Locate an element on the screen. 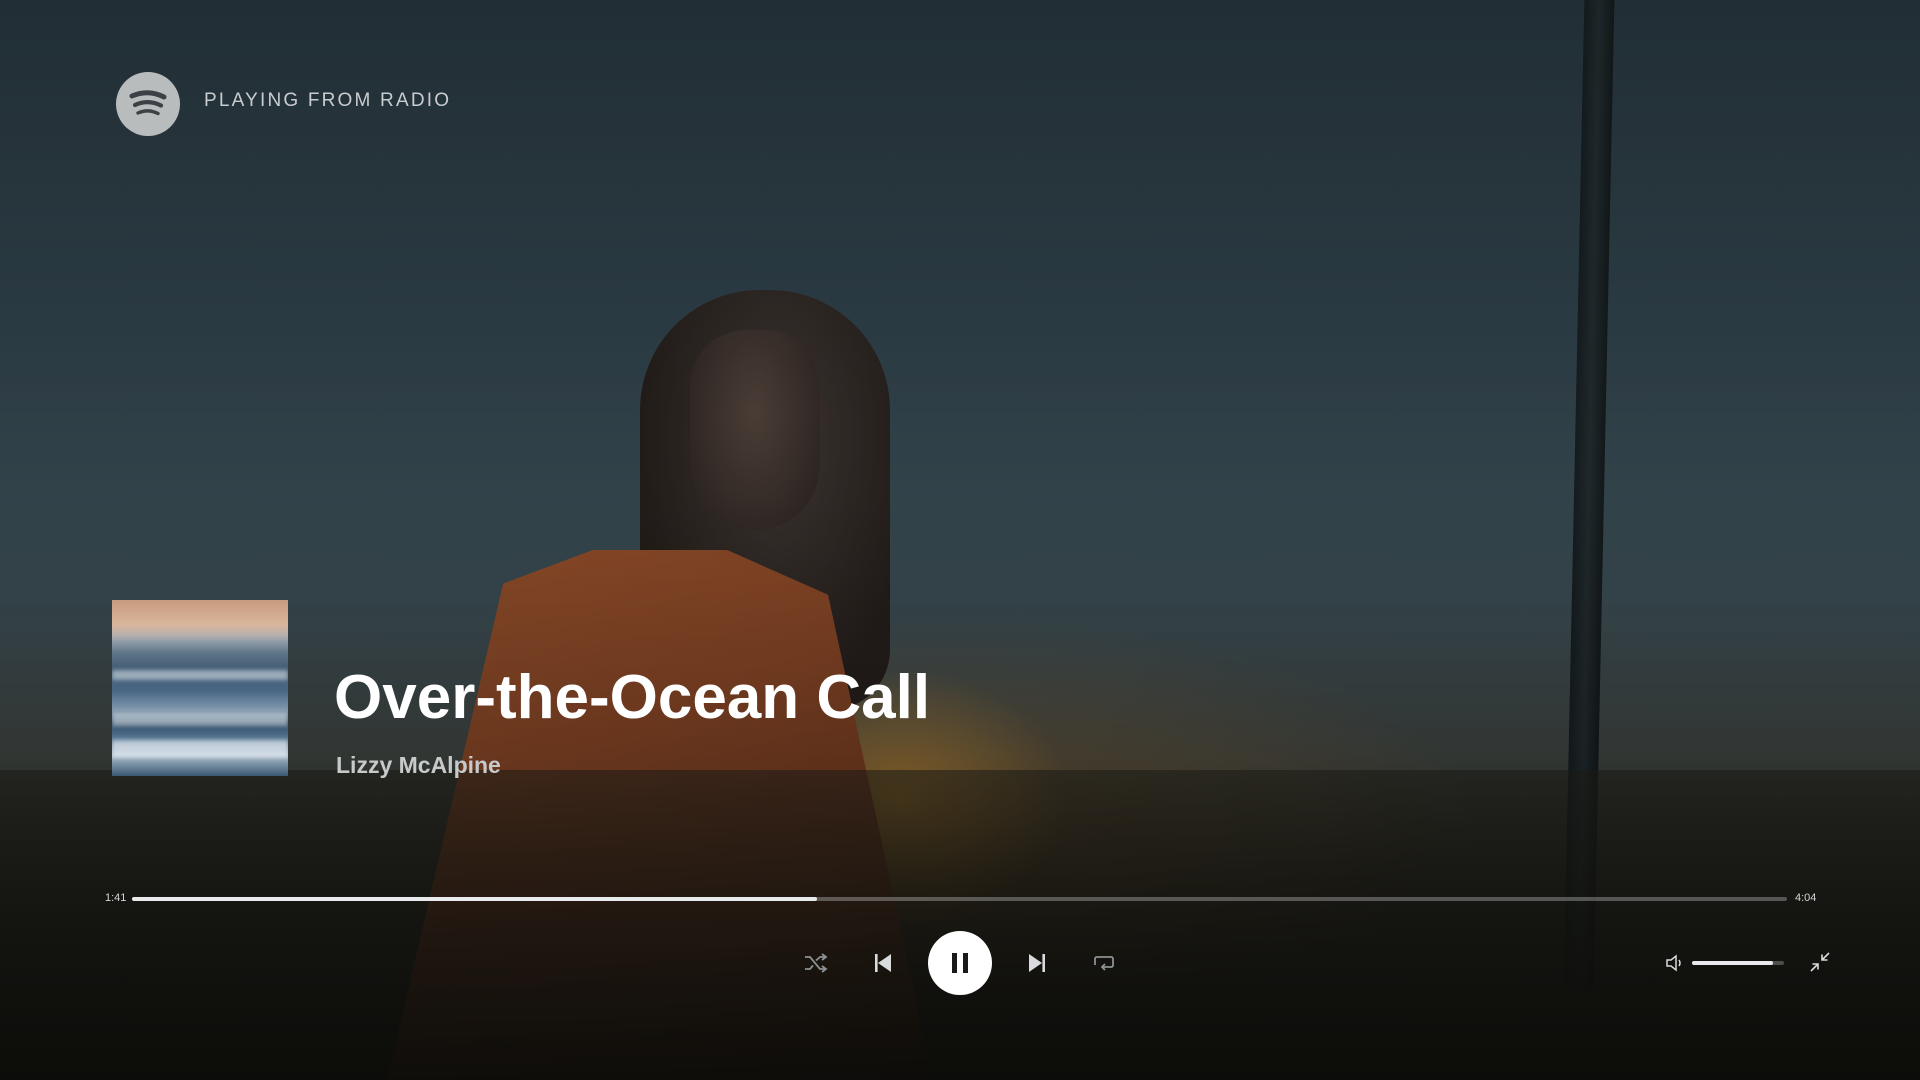 Image resolution: width=1920 pixels, height=1080 pixels. volume-button is located at coordinates (1675, 963).